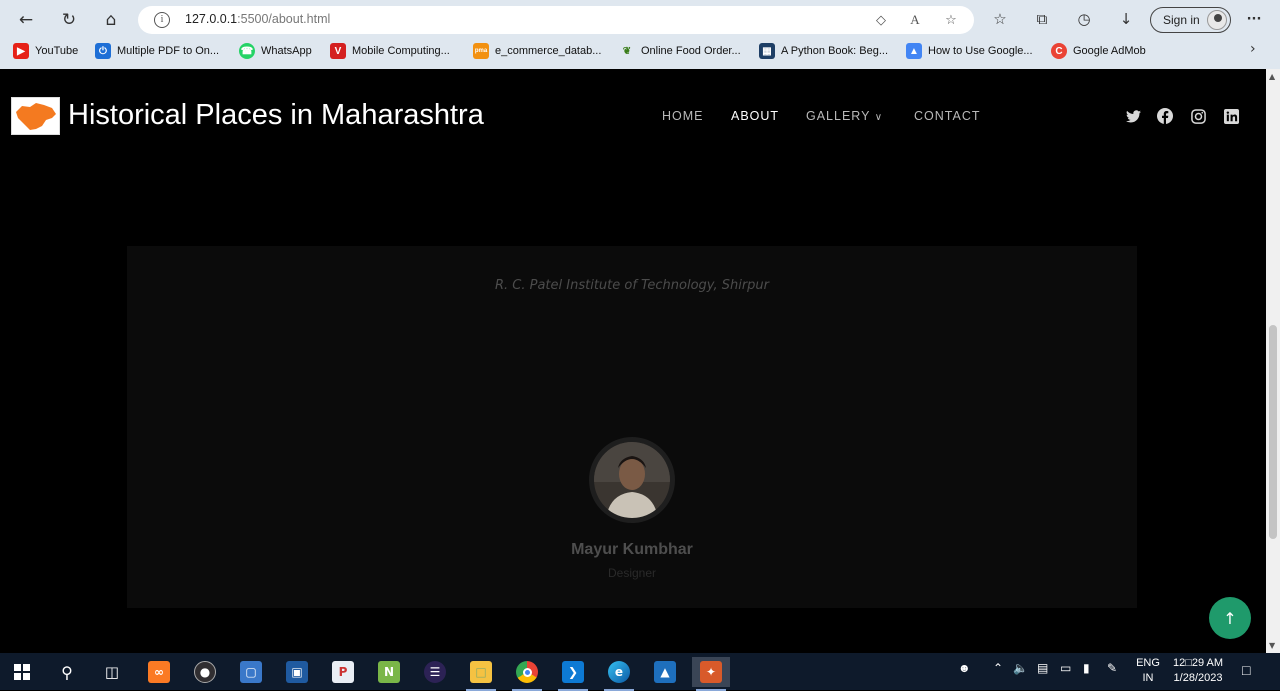  Describe the element at coordinates (1042, 19) in the screenshot. I see `collections-icon: ⧉` at that location.